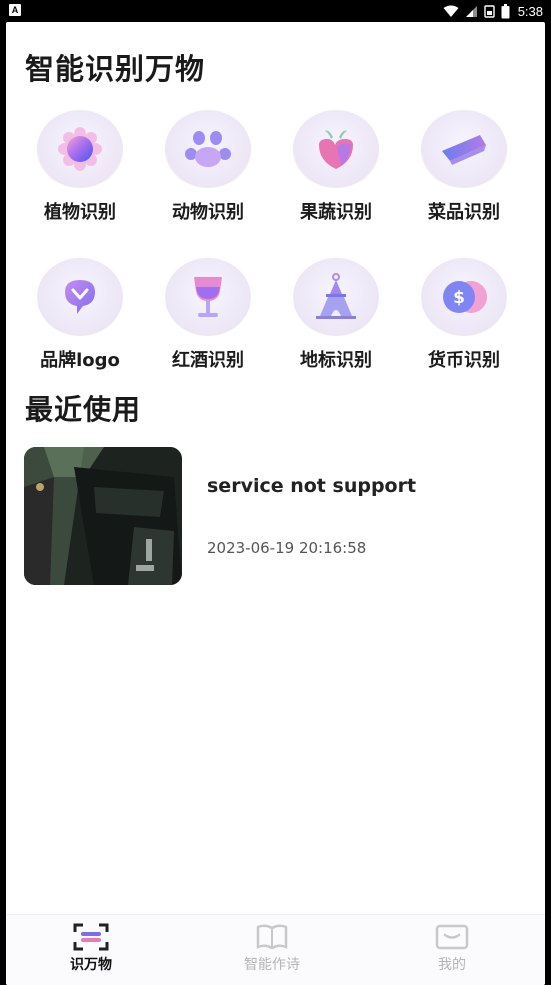  I want to click on category-brand-logo: 品牌logo, so click(80, 315).